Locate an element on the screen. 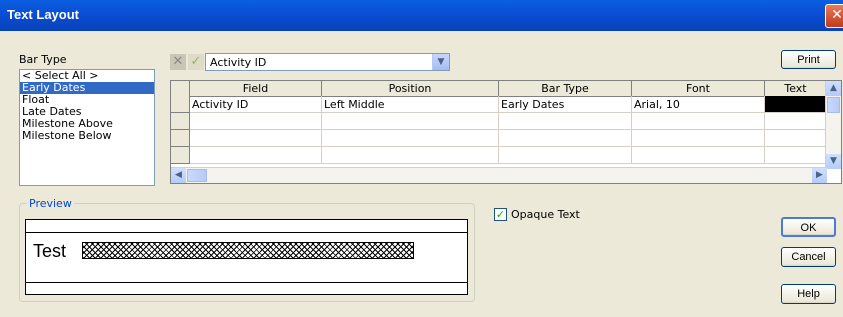  close-button: ✕ is located at coordinates (834, 16).